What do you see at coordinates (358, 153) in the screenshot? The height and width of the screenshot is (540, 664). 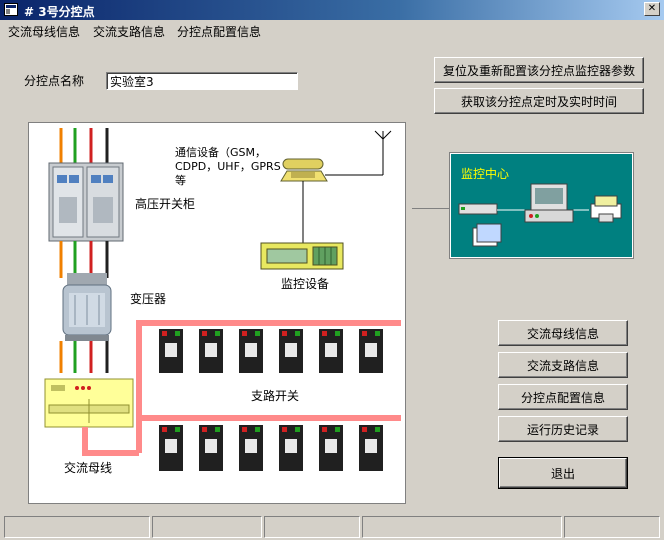 I see `antenna-icon` at bounding box center [358, 153].